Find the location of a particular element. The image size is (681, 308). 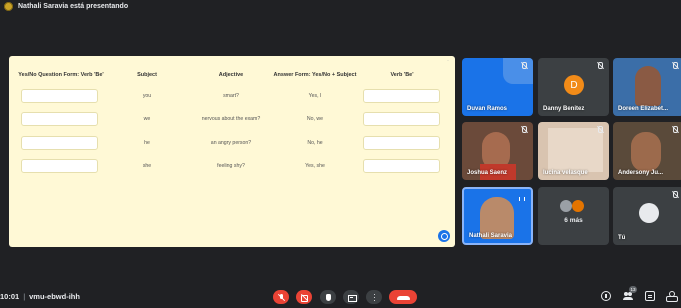

answer-cell: Yes, I is located at coordinates (315, 96).